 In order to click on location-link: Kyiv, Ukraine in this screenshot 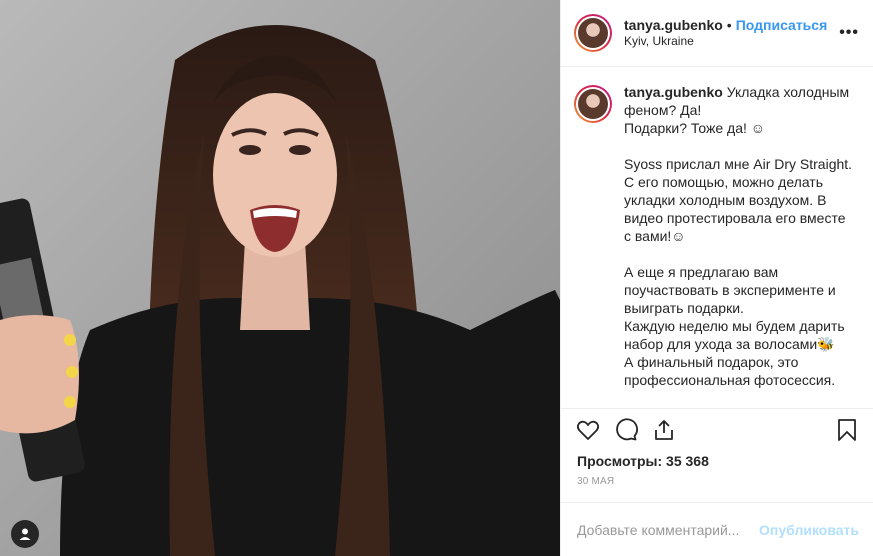, I will do `click(727, 41)`.